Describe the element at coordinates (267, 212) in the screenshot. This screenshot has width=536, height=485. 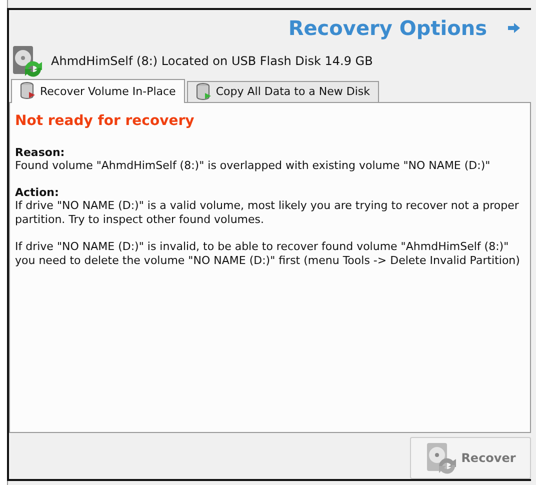
I see `message-text: If drive "NO NAME (D:)" is a valid volume, most likely you are trying to recover not a proper partition. Try to inspect other found volumes.` at that location.